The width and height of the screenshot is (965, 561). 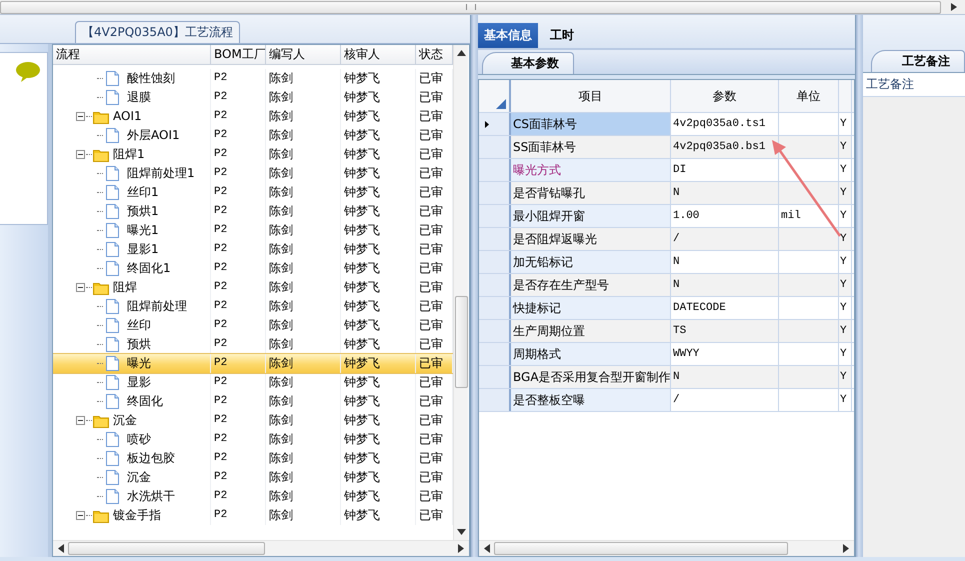 What do you see at coordinates (253, 515) in the screenshot?
I see `tree-row: 镀金手指 P2 陈剑 钟梦飞 已审` at bounding box center [253, 515].